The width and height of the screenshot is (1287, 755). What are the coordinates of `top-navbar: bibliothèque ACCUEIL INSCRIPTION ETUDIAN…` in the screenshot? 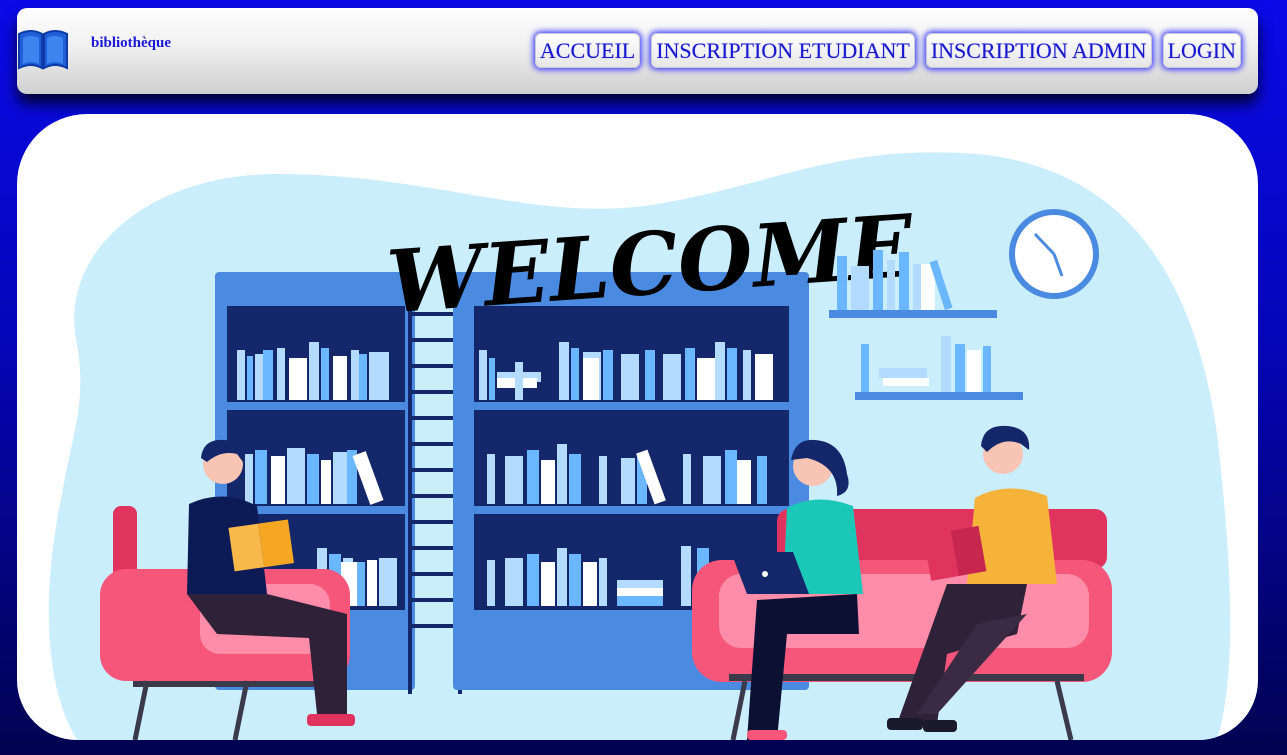 It's located at (637, 51).